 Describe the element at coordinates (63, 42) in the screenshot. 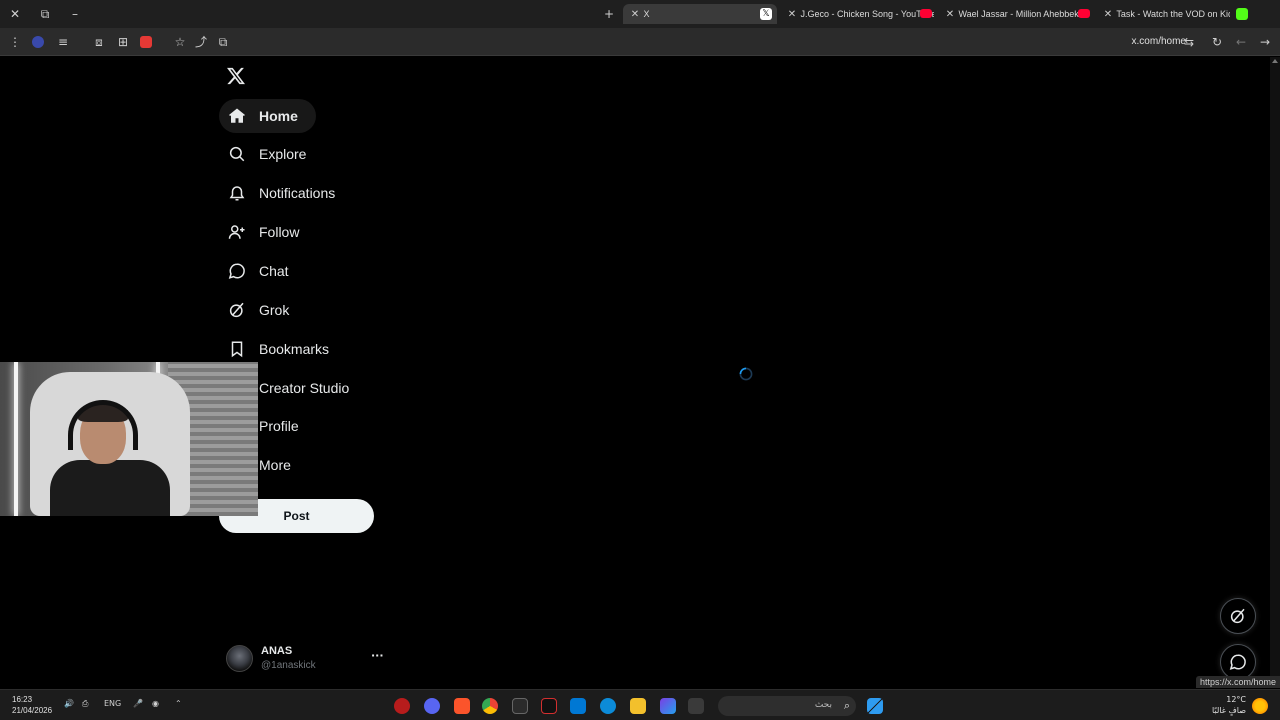

I see `tab-search-icon: ≡` at that location.